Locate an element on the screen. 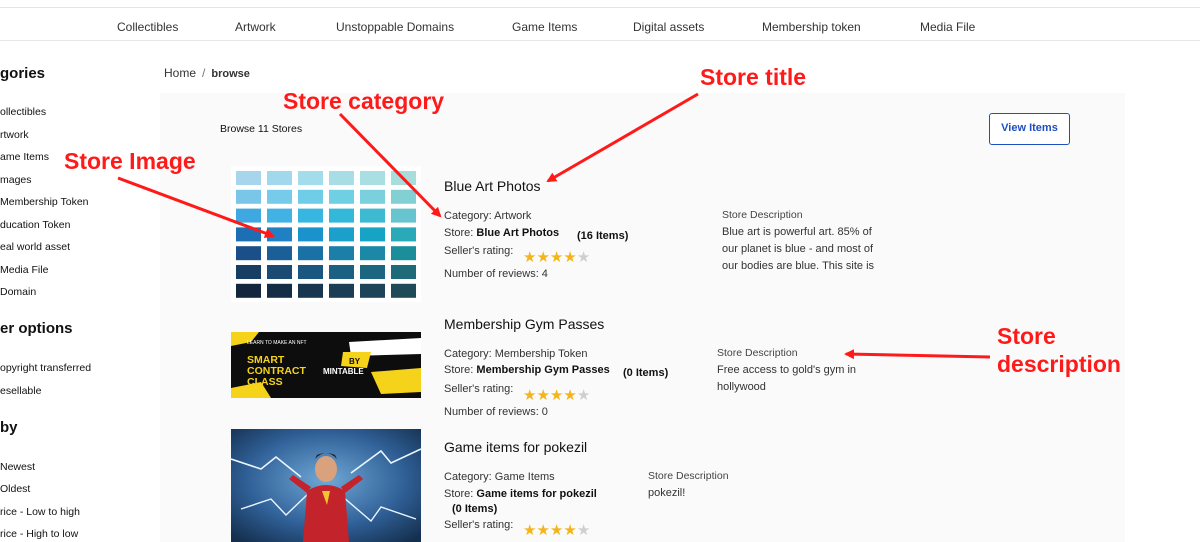 The image size is (1200, 542). category-value: Game Items is located at coordinates (524, 477).